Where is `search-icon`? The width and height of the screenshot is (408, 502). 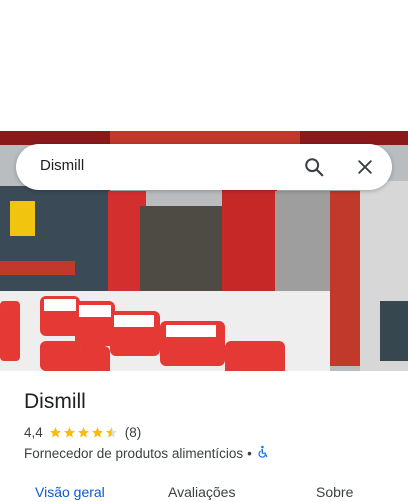 search-icon is located at coordinates (314, 167).